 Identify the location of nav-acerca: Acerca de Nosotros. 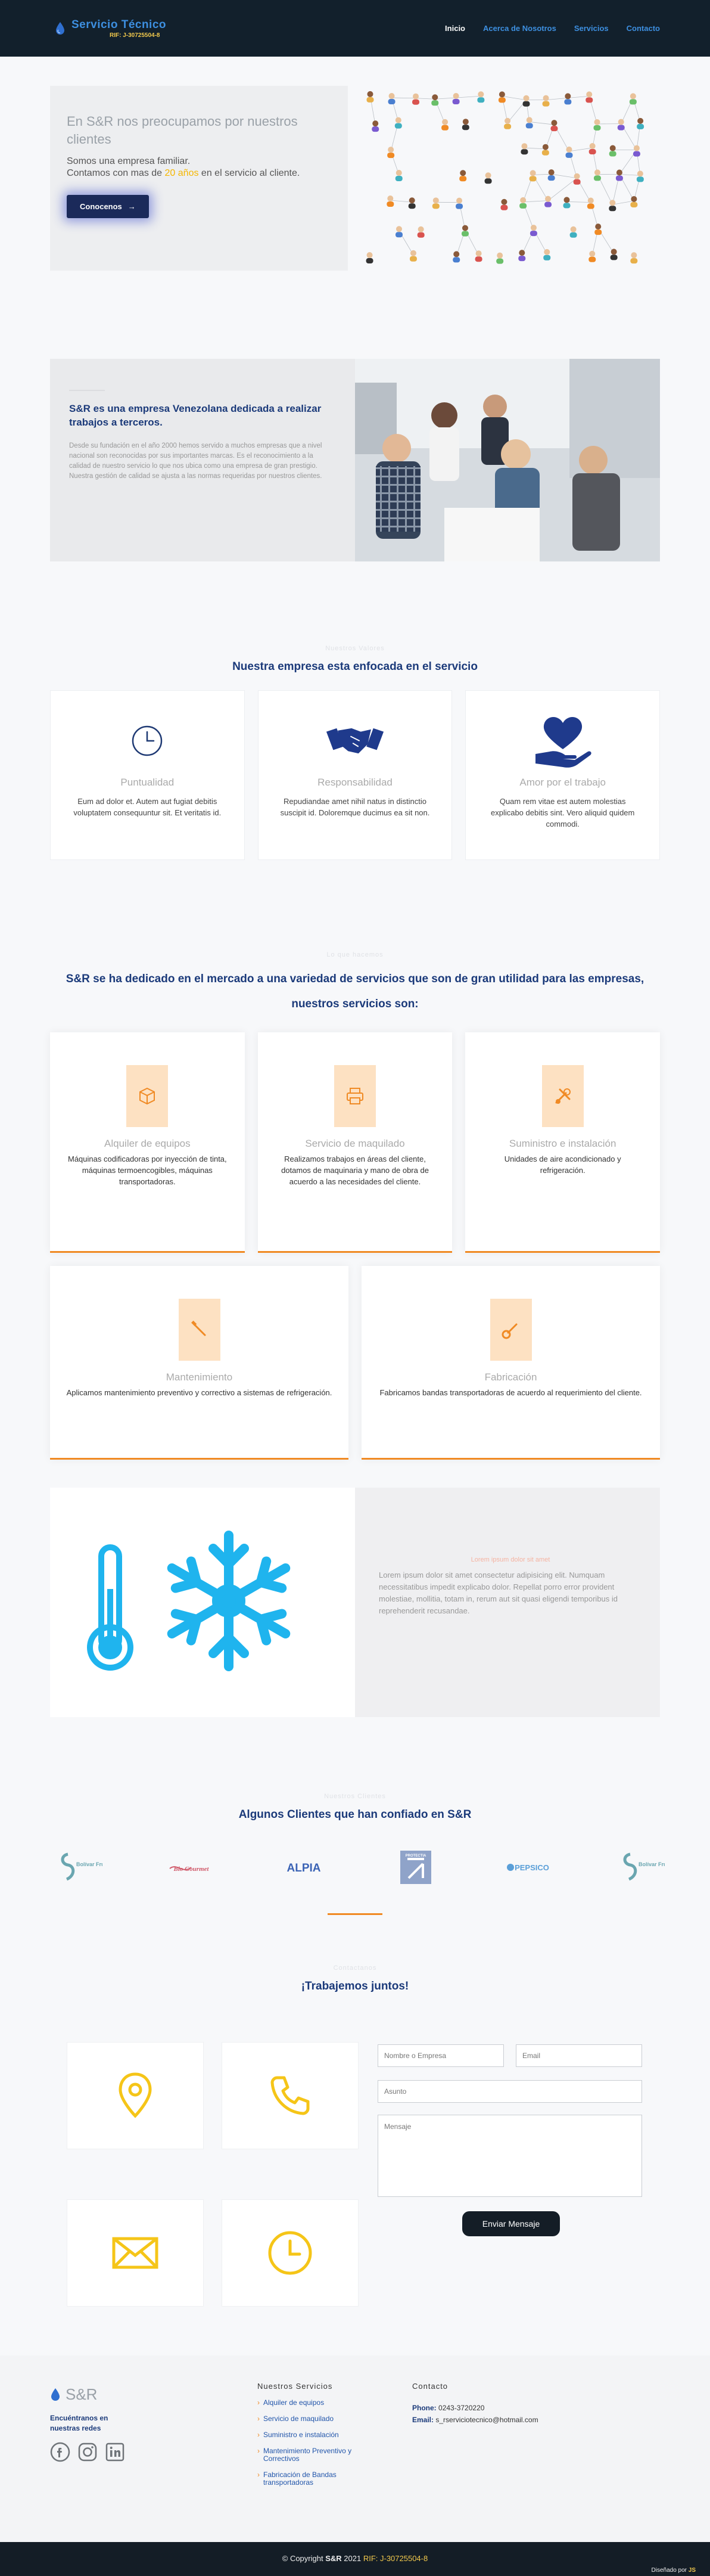
(519, 28).